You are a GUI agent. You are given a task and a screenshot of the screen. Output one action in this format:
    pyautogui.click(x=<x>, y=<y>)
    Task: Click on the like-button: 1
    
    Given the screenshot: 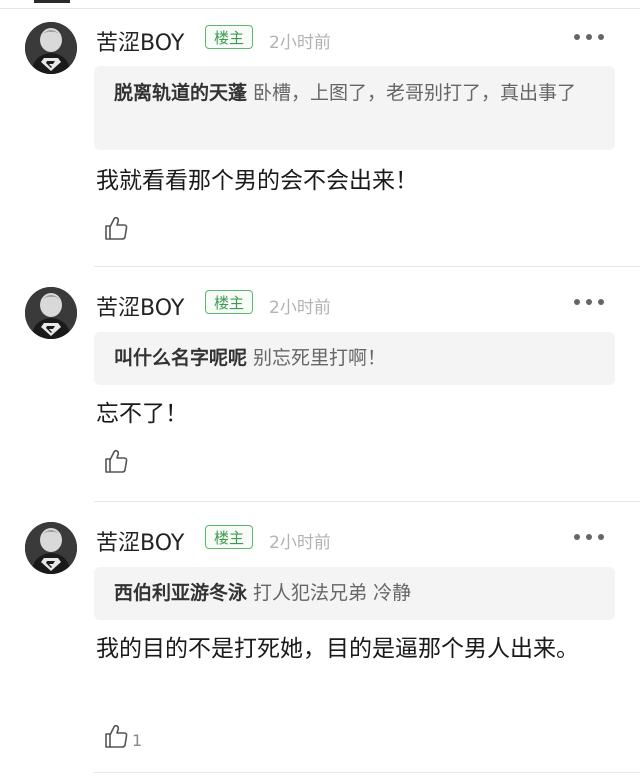 What is the action you would take?
    pyautogui.click(x=122, y=735)
    